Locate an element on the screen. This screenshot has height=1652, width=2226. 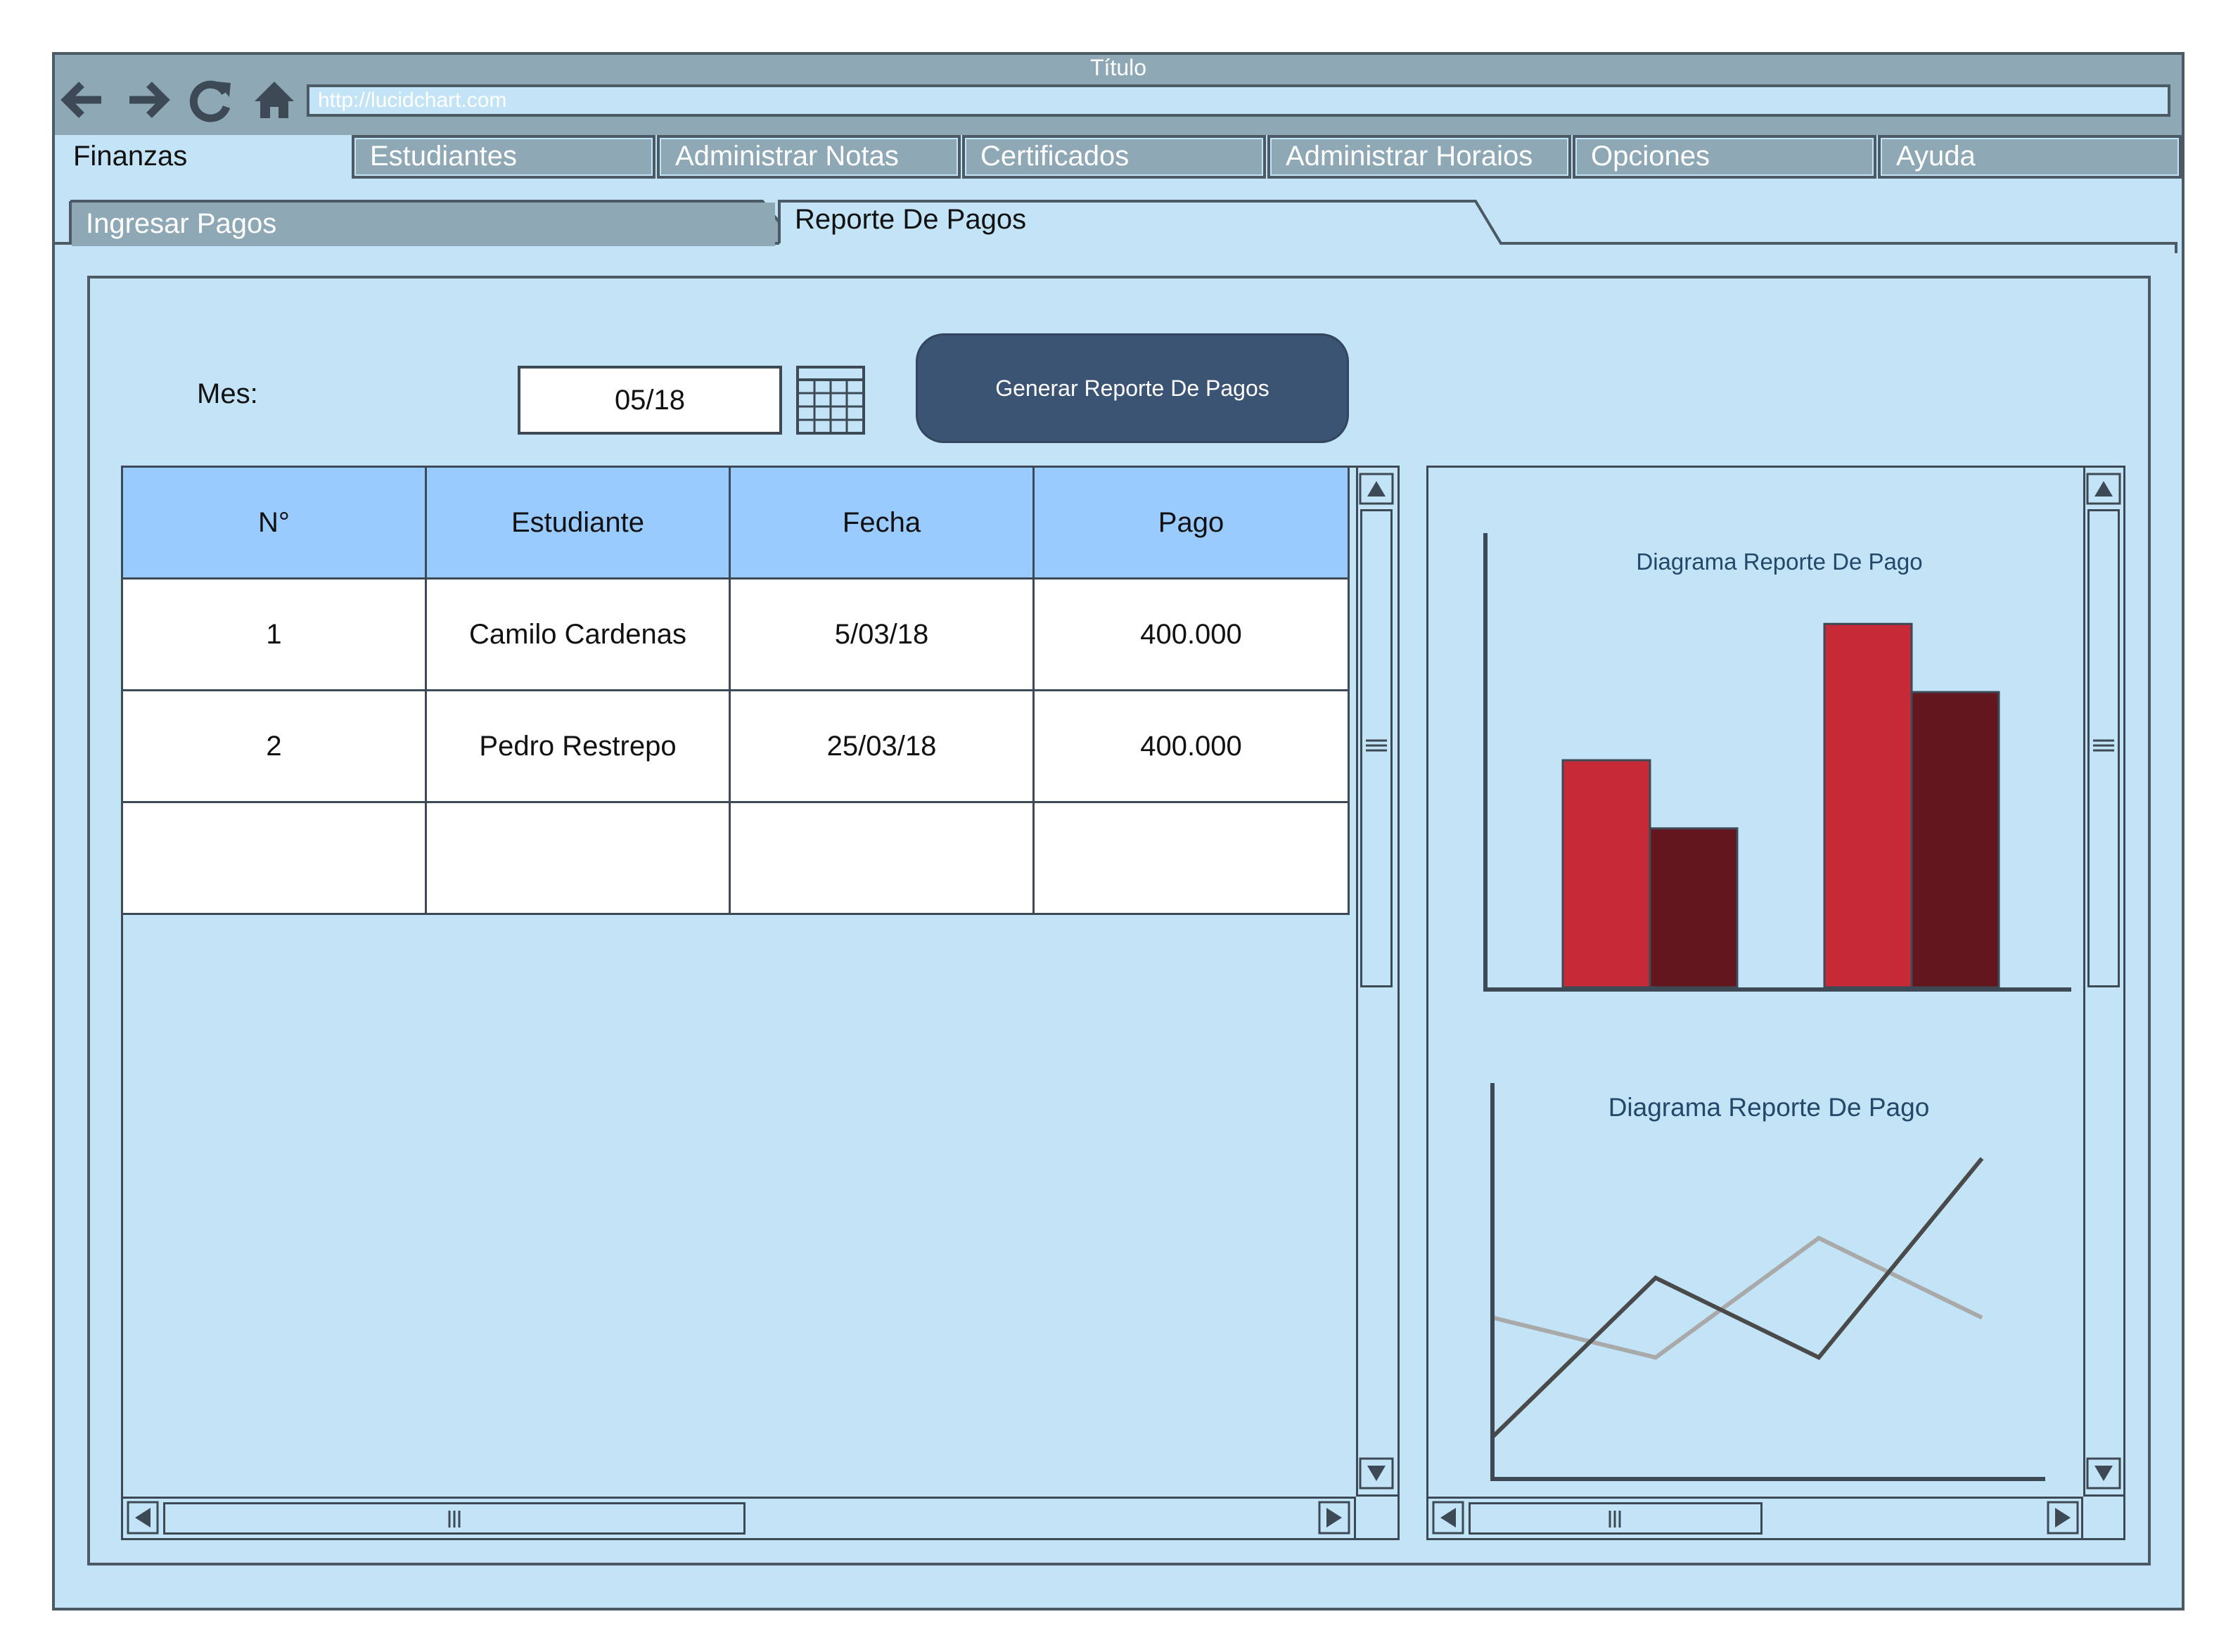
menu-tab-ayuda: Ayuda is located at coordinates (2030, 157).